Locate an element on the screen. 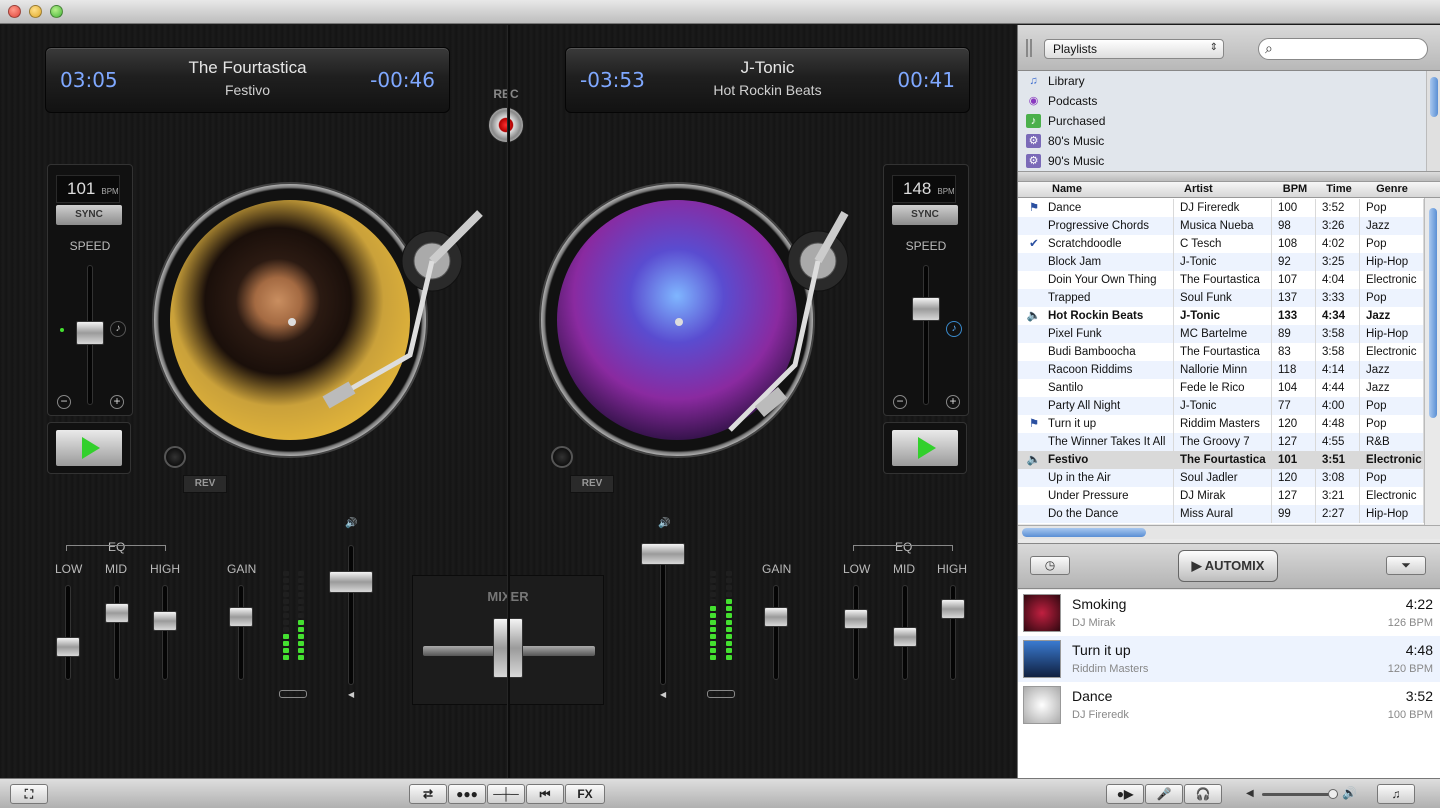 The image size is (1440, 808). col-artist: Artist is located at coordinates (1224, 189).